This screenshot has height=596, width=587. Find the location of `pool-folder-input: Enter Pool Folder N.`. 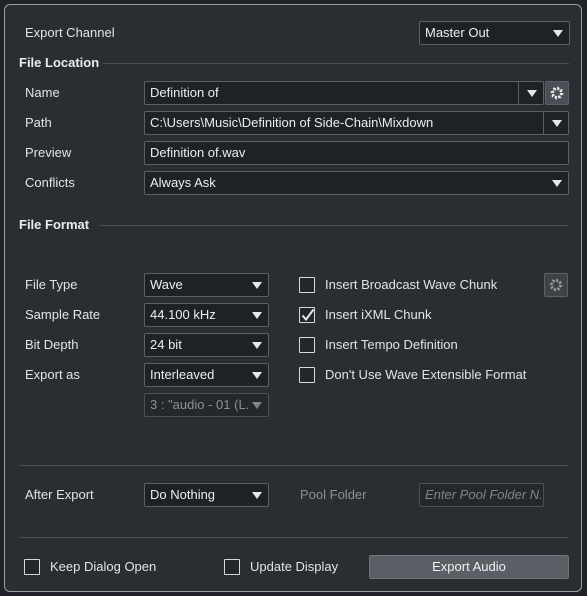

pool-folder-input: Enter Pool Folder N. is located at coordinates (481, 495).